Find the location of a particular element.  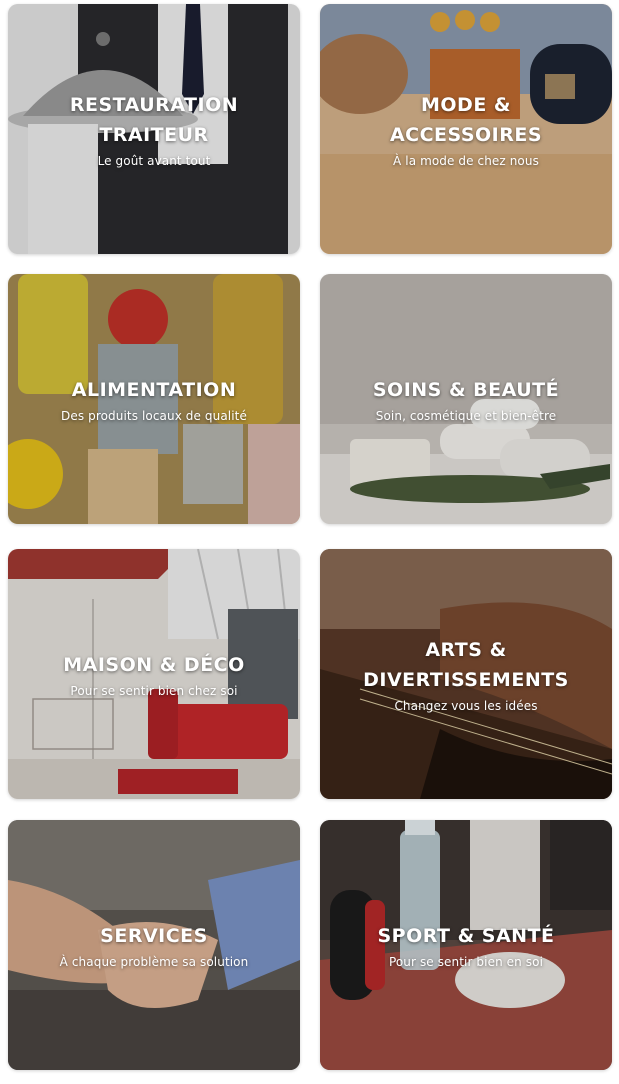

category-title: SPORT & SANTÉ is located at coordinates (466, 936).